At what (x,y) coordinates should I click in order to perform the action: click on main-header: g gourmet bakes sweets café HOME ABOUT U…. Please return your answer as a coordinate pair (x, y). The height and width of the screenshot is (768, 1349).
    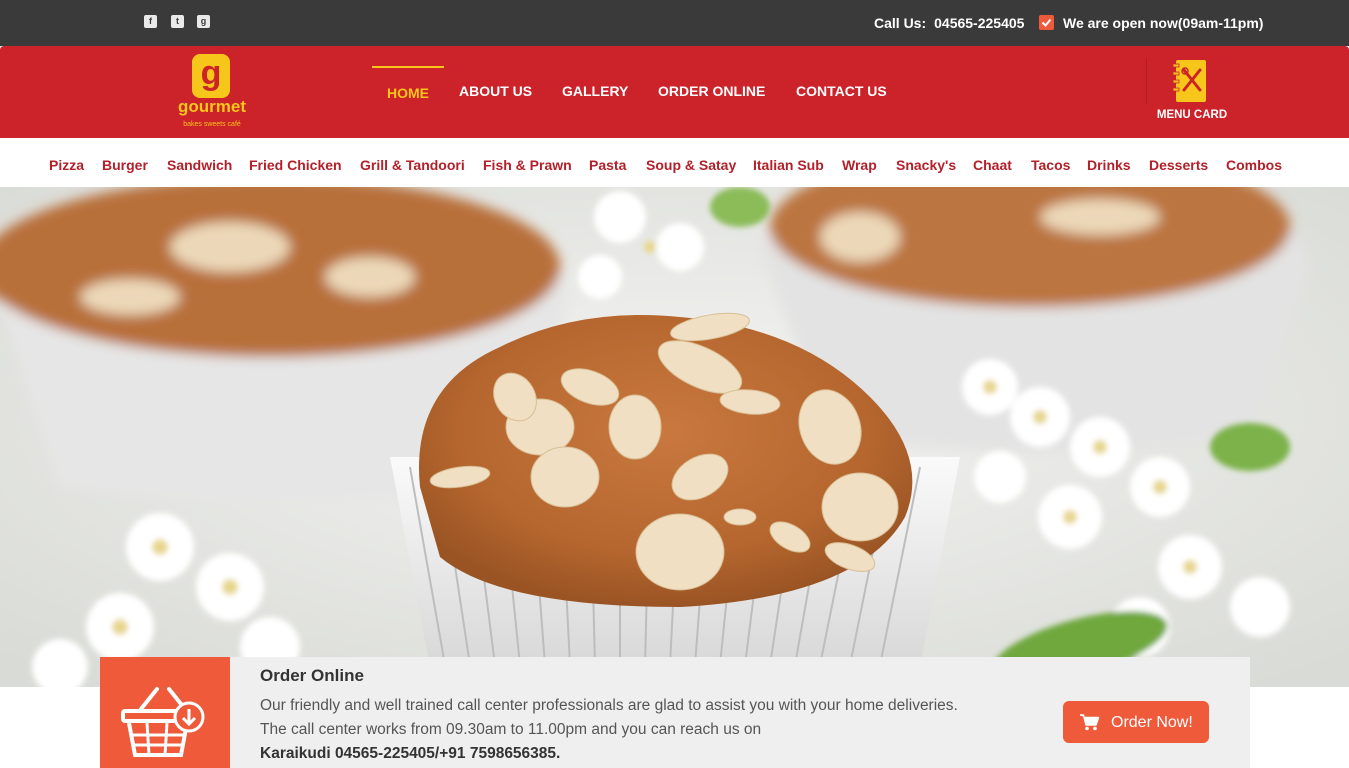
    Looking at the image, I should click on (674, 92).